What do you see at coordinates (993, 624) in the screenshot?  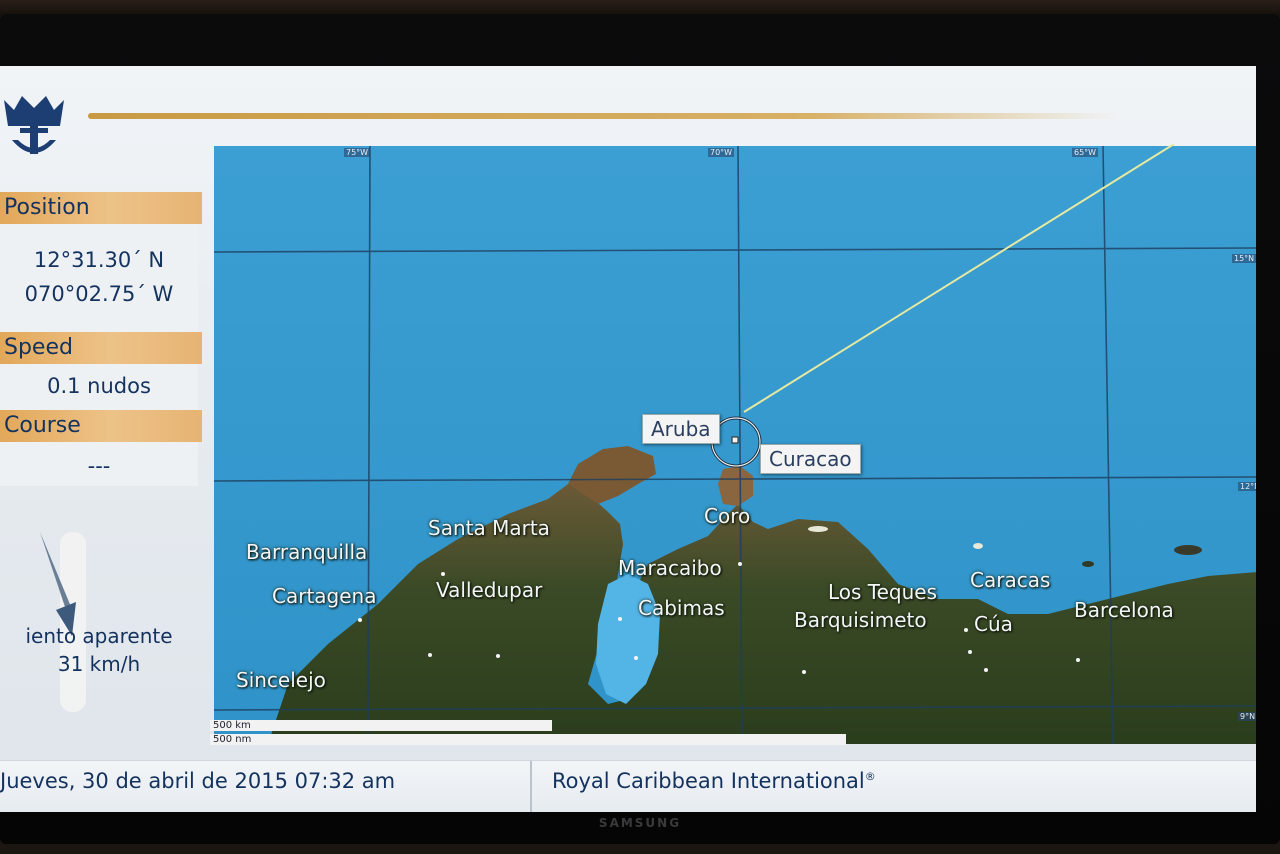 I see `place-cua: Cúa` at bounding box center [993, 624].